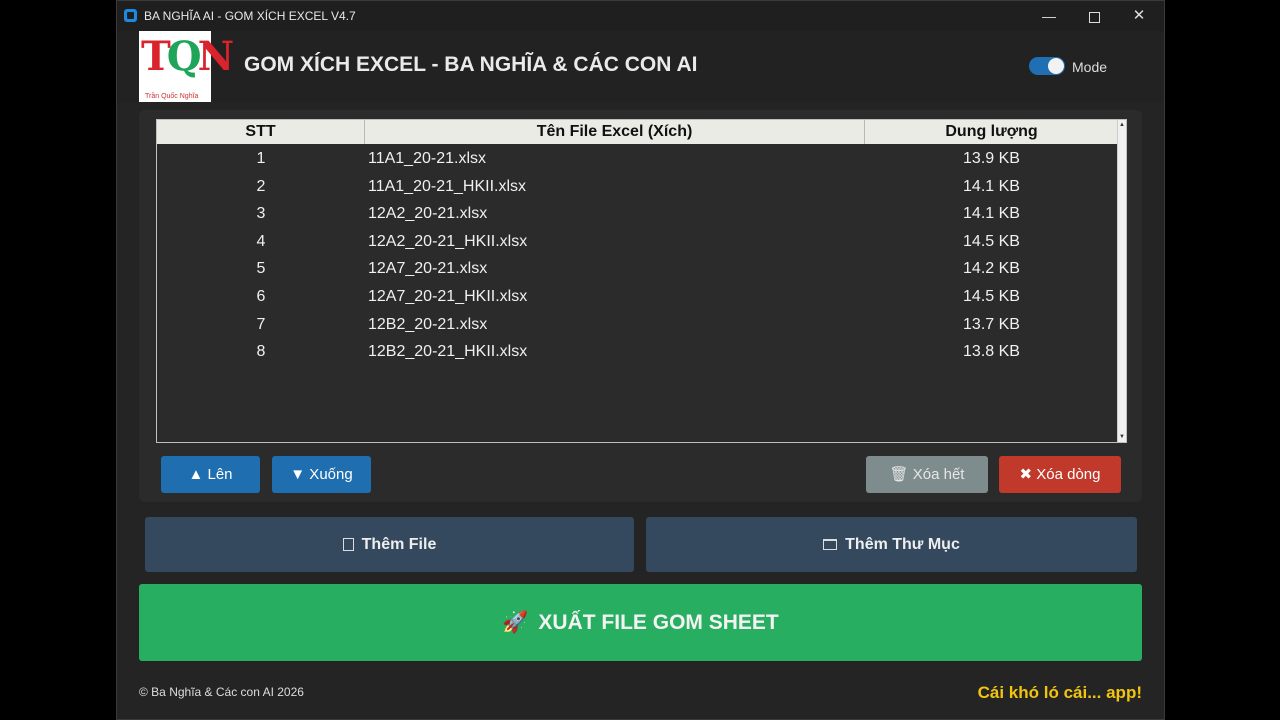  I want to click on app-icon, so click(130, 15).